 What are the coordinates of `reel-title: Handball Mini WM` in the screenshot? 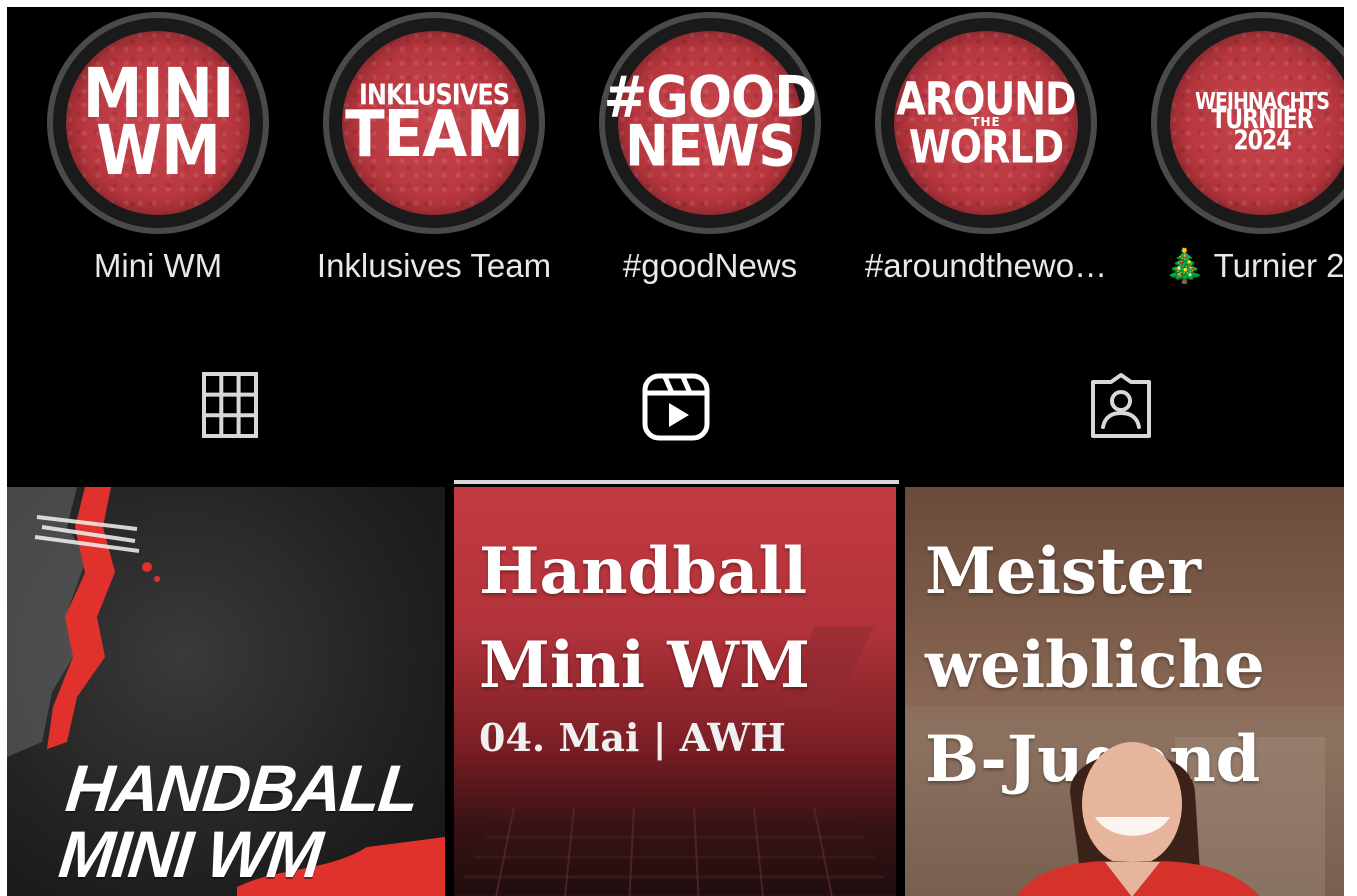 It's located at (644, 619).